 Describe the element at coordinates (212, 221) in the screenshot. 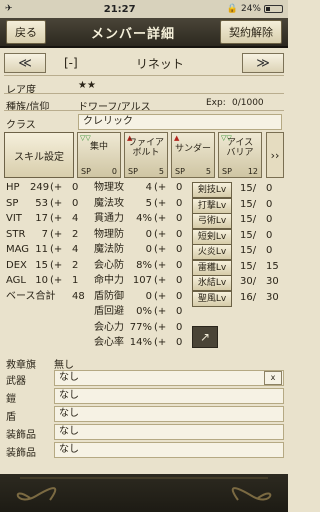

I see `weapon-level-button: 弓術Lv` at that location.